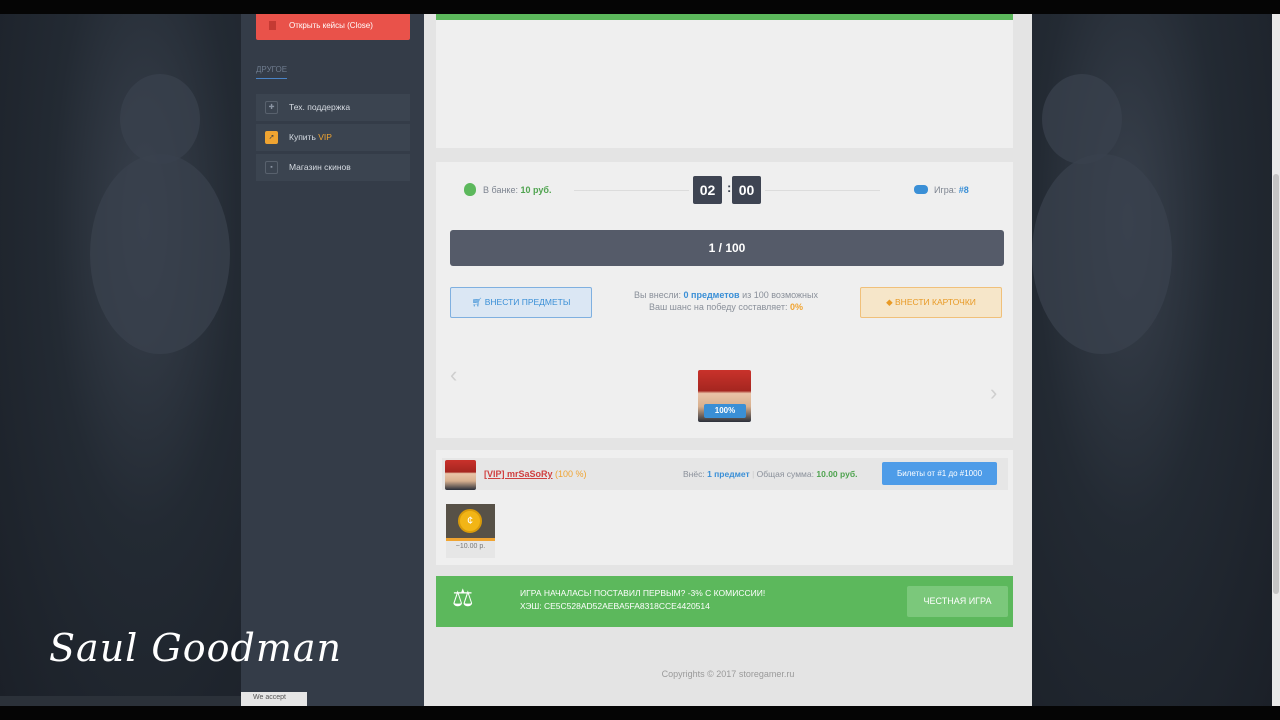 Image resolution: width=1280 pixels, height=720 pixels. I want to click on deposited-item-card: ¢ ~10.00 р., so click(470, 531).